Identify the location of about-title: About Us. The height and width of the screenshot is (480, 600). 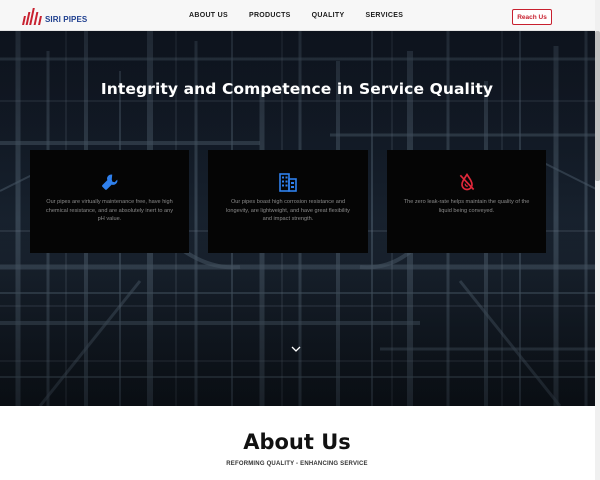
(297, 442).